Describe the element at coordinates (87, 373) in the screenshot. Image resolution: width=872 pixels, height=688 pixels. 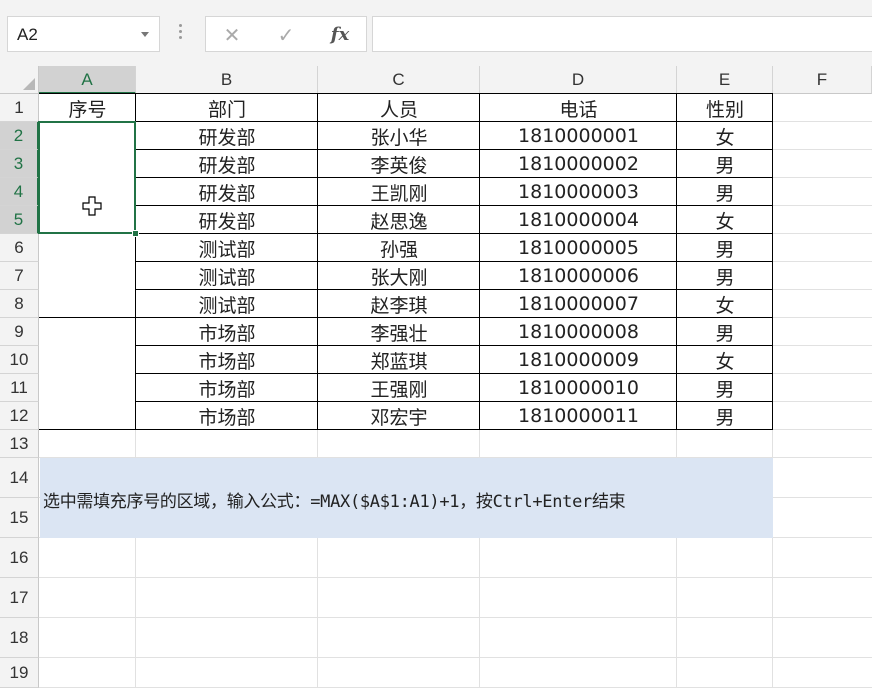
I see `merged-cell-a` at that location.